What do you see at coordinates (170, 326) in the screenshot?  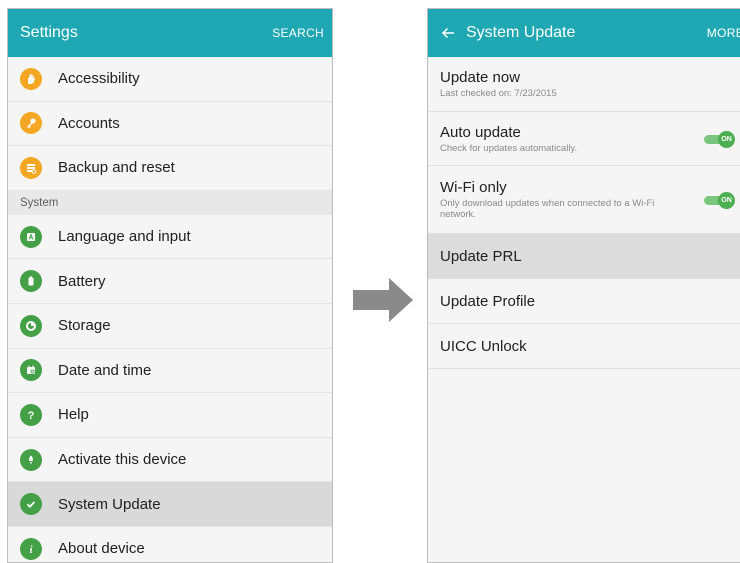 I see `settings-item-storage: Storage` at bounding box center [170, 326].